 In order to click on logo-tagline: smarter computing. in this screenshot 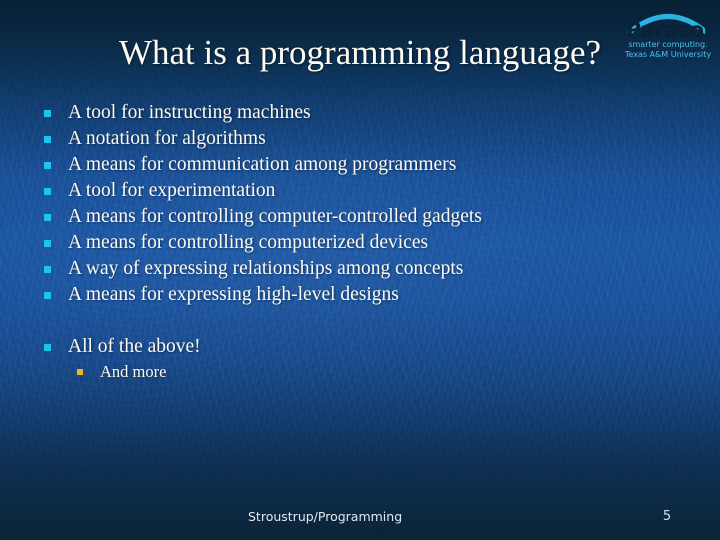, I will do `click(668, 44)`.